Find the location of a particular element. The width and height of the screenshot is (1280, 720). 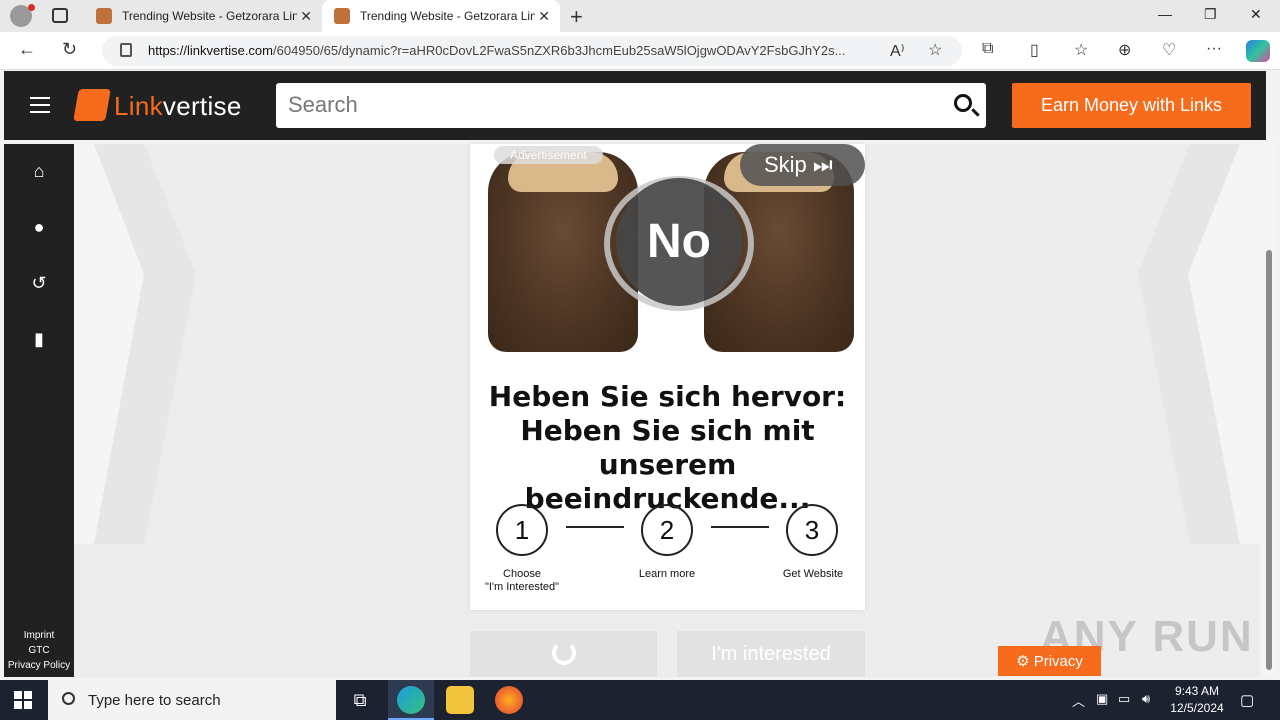

close-window-icon: ✕ is located at coordinates (1256, 14).